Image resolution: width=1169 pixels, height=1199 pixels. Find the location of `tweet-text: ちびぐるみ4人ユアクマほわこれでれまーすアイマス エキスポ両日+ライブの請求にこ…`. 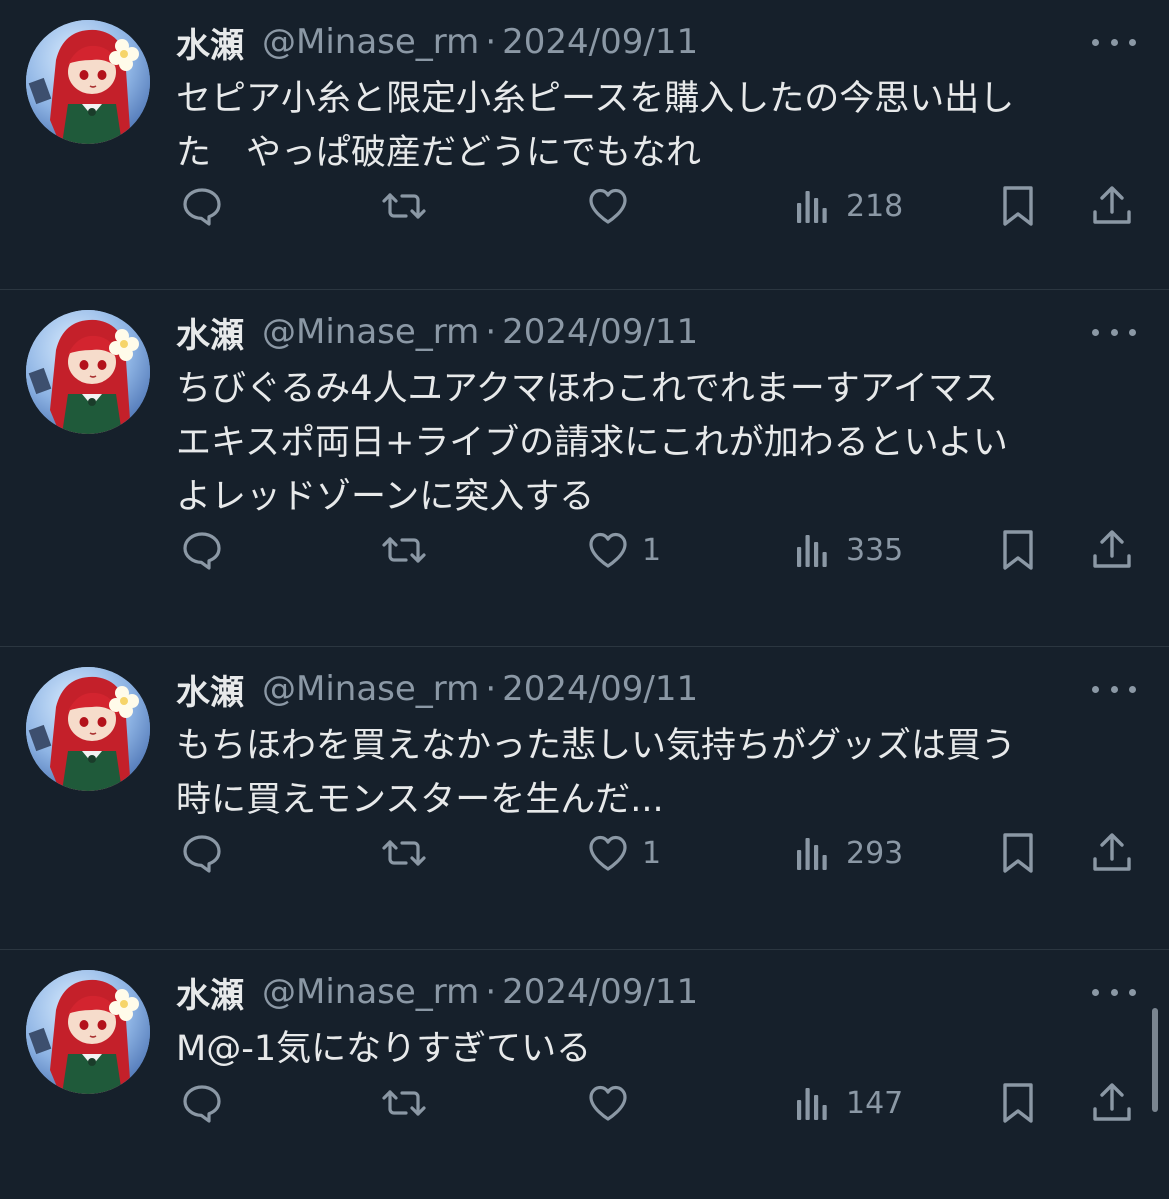

tweet-text: ちびぐるみ4人ユアクマほわこれでれまーすアイマス エキスポ両日+ライブの請求にこ… is located at coordinates (592, 443).